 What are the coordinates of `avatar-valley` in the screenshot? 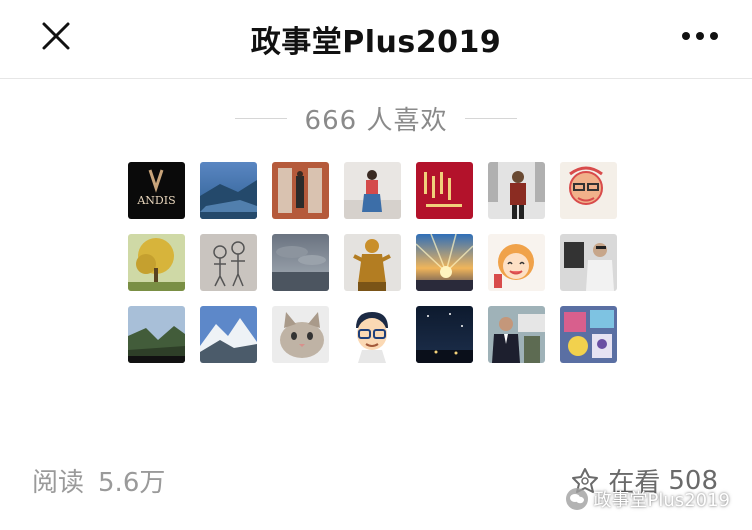 It's located at (156, 334).